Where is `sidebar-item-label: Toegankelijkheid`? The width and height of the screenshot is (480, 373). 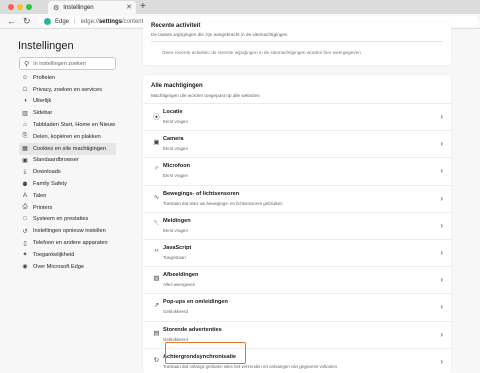
sidebar-item-label: Toegankelijkheid is located at coordinates (54, 254).